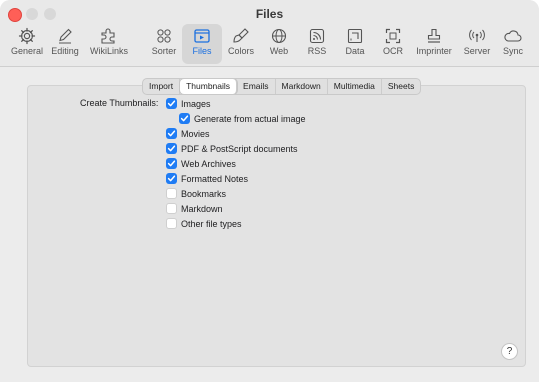 The image size is (539, 382). Describe the element at coordinates (393, 36) in the screenshot. I see `ocr-icon` at that location.